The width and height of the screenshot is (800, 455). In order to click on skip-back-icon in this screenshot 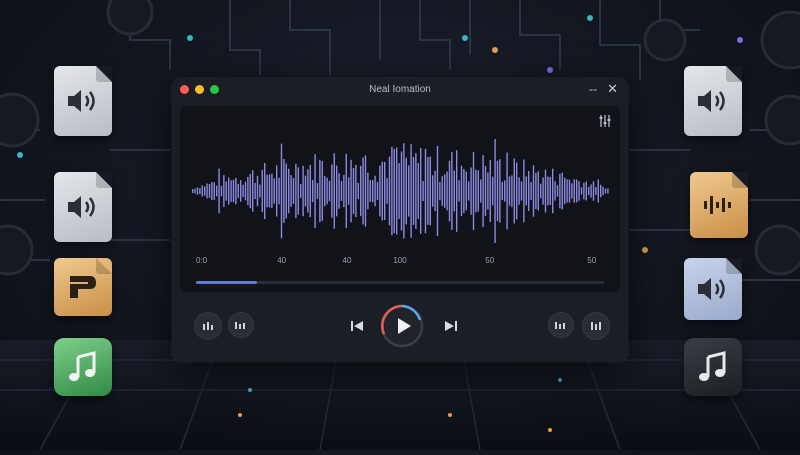, I will do `click(357, 326)`.